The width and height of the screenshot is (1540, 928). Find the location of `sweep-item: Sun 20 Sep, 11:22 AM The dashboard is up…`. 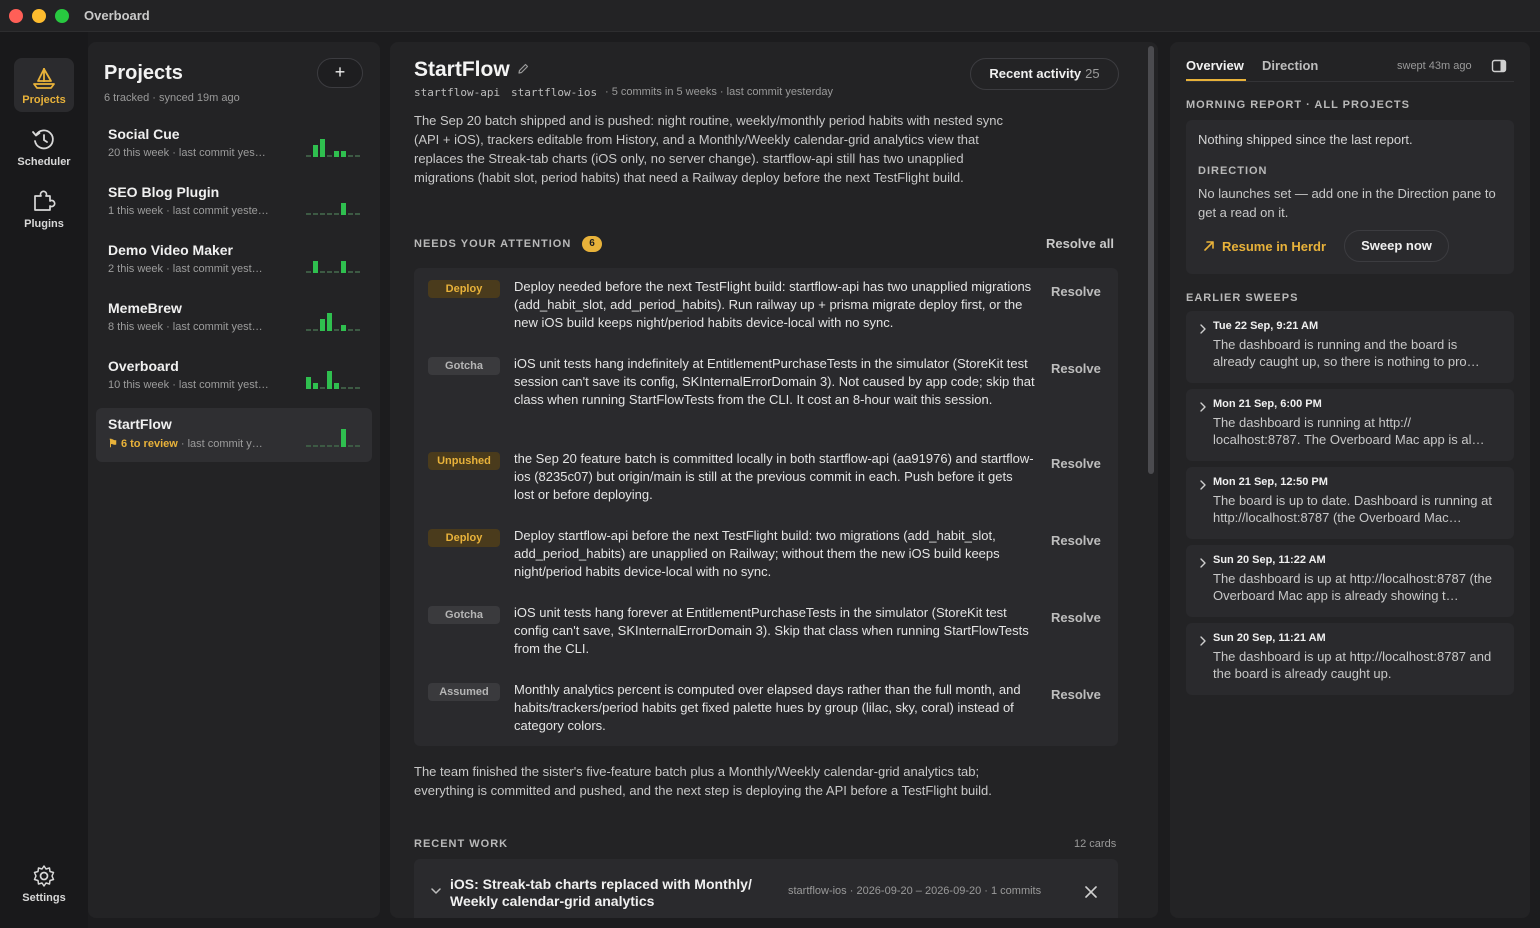

sweep-item: Sun 20 Sep, 11:22 AM The dashboard is up… is located at coordinates (1350, 581).